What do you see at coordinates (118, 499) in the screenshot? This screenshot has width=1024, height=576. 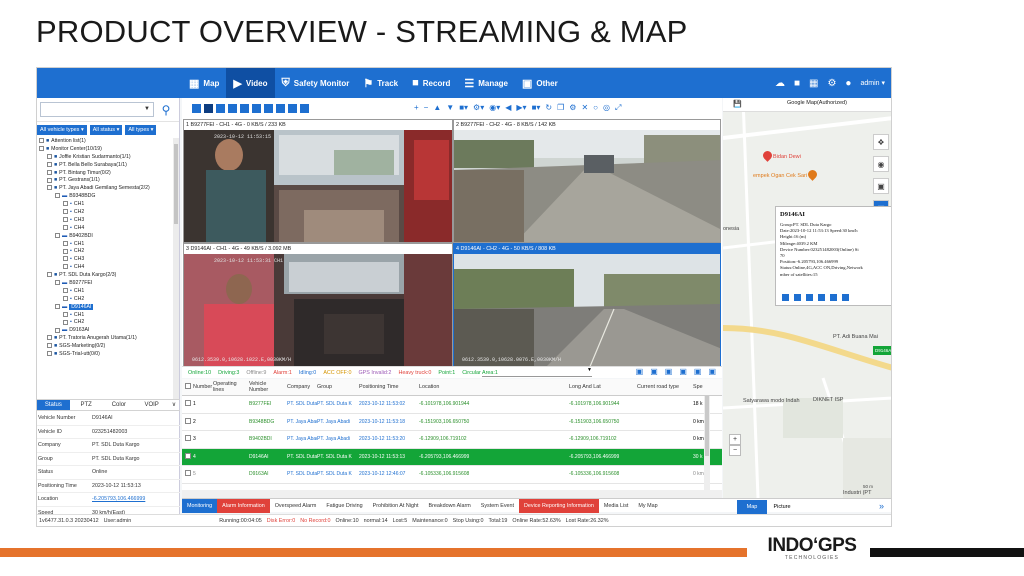 I see `info-value: -6.205793,106.466999` at bounding box center [118, 499].